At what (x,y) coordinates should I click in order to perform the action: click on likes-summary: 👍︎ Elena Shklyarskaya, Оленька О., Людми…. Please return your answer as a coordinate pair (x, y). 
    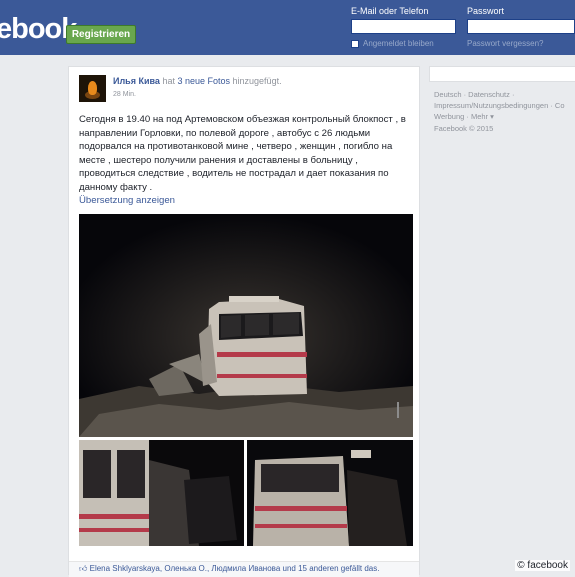
    Looking at the image, I should click on (229, 569).